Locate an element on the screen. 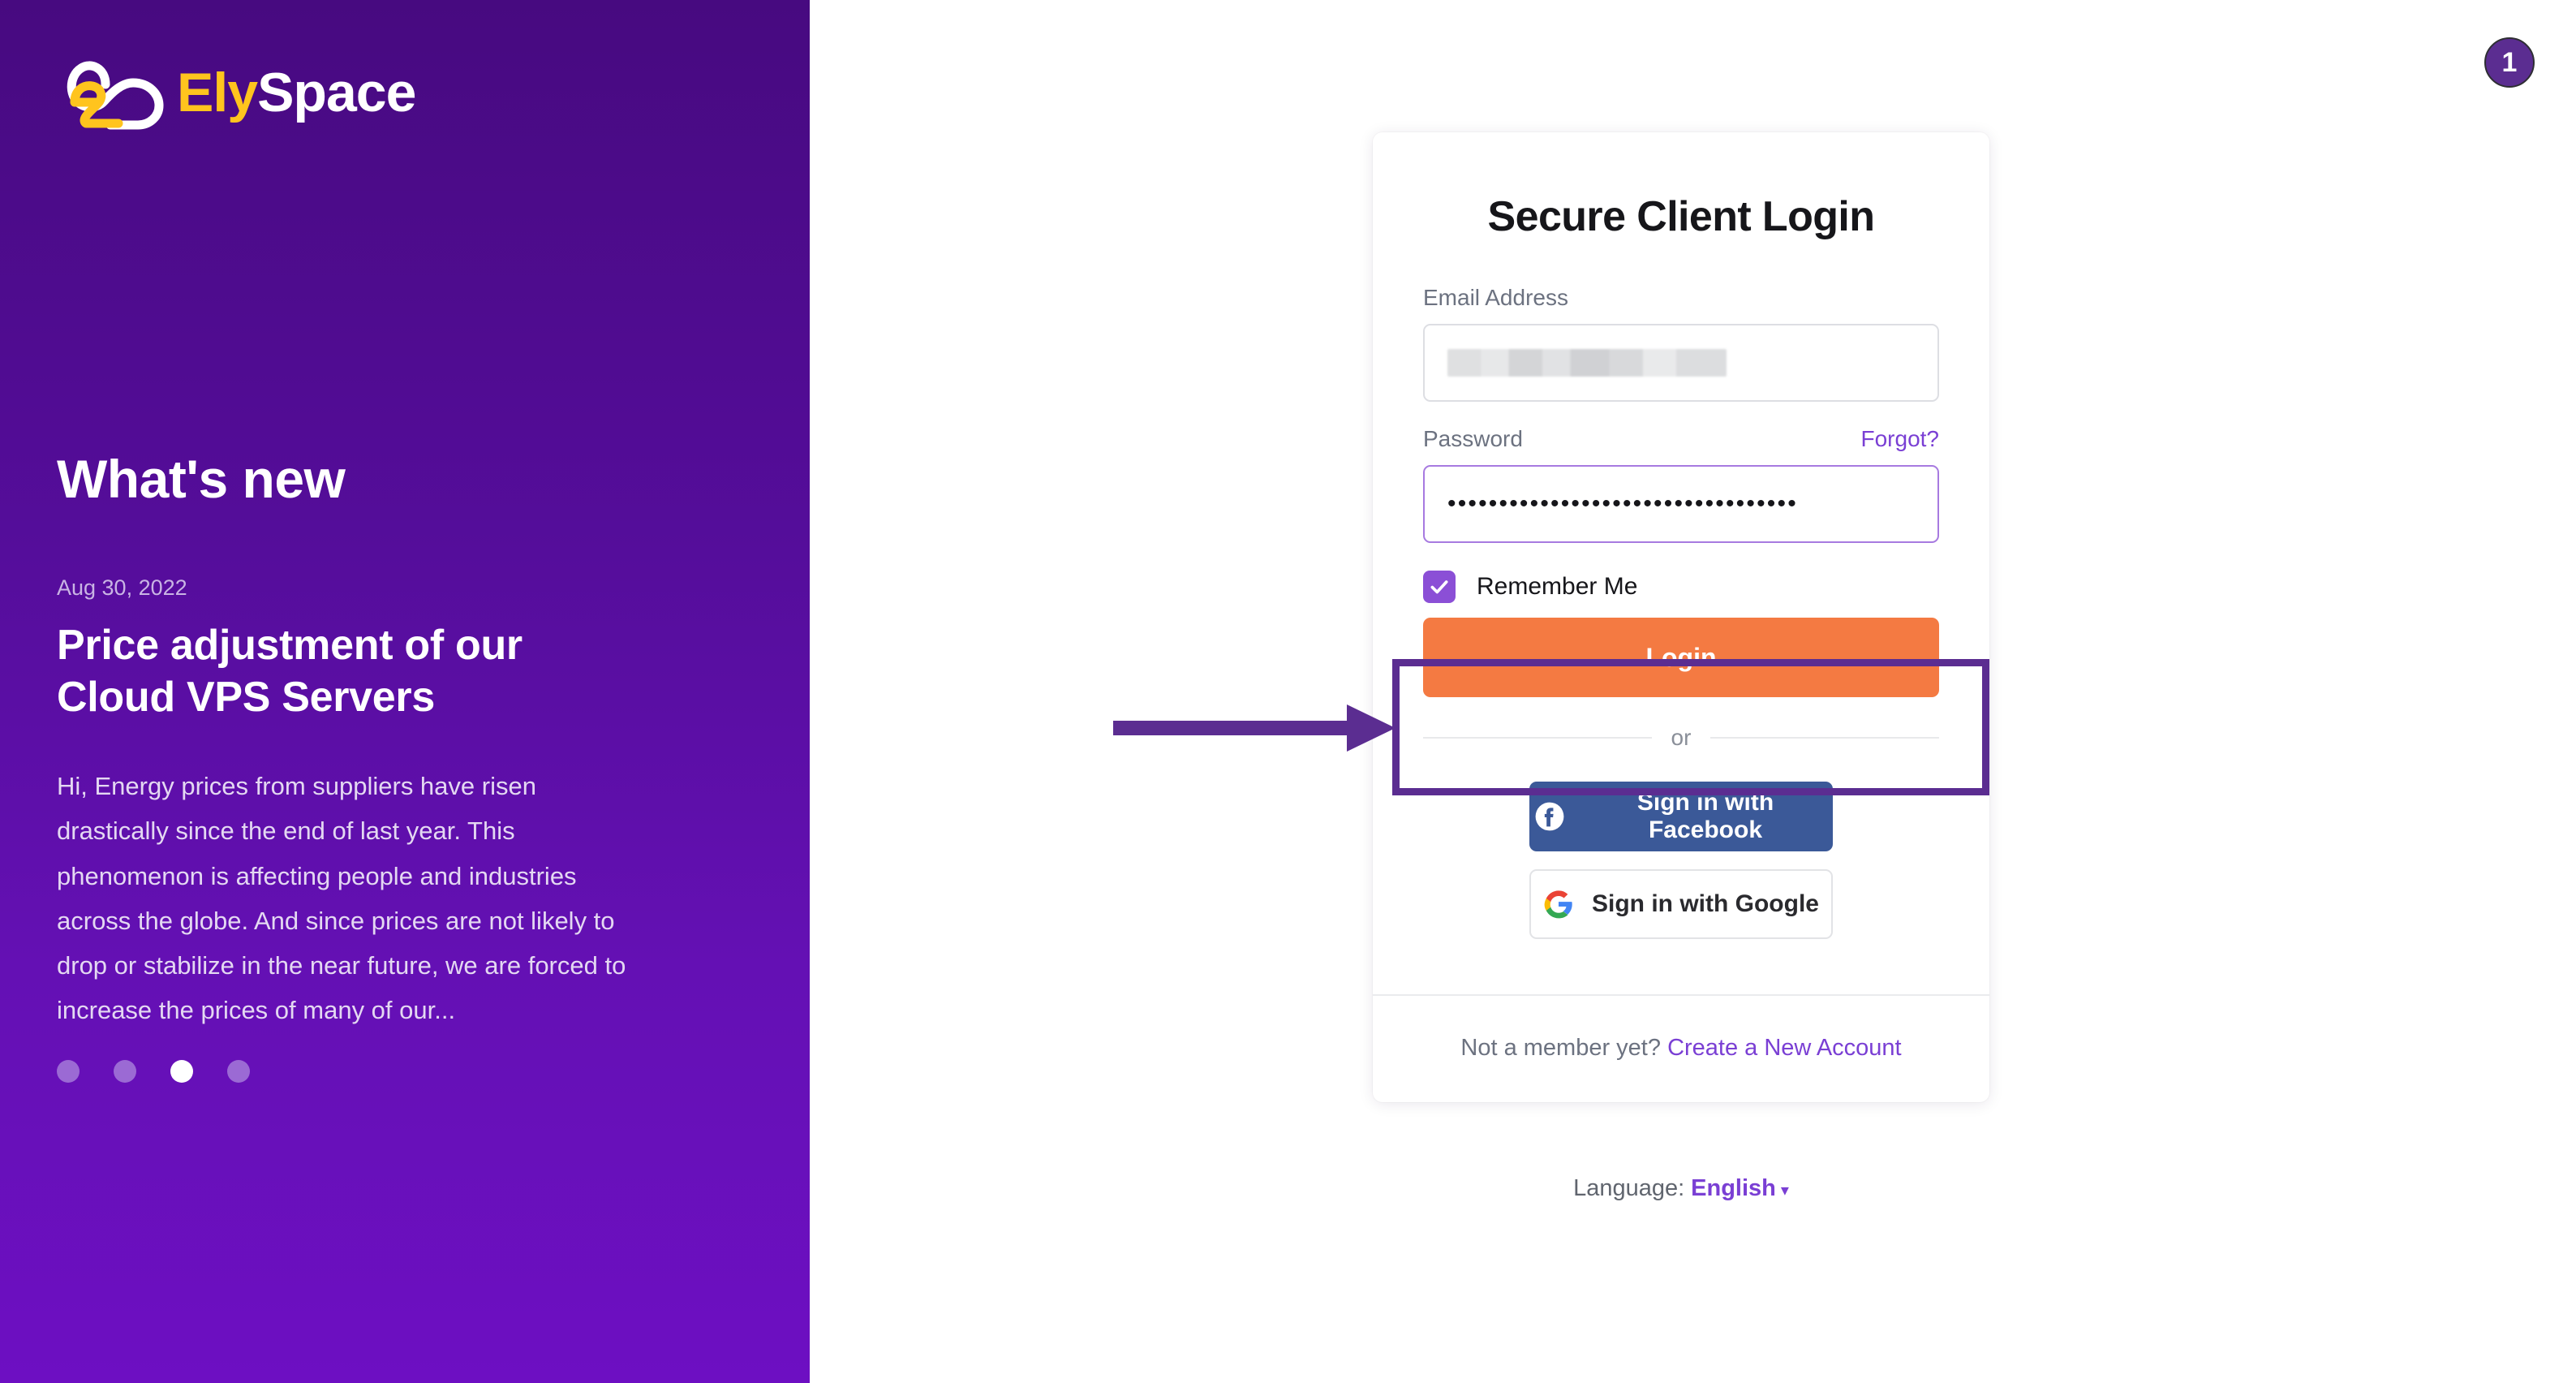 Image resolution: width=2576 pixels, height=1383 pixels. brand-wordmark: ElySpace is located at coordinates (296, 92).